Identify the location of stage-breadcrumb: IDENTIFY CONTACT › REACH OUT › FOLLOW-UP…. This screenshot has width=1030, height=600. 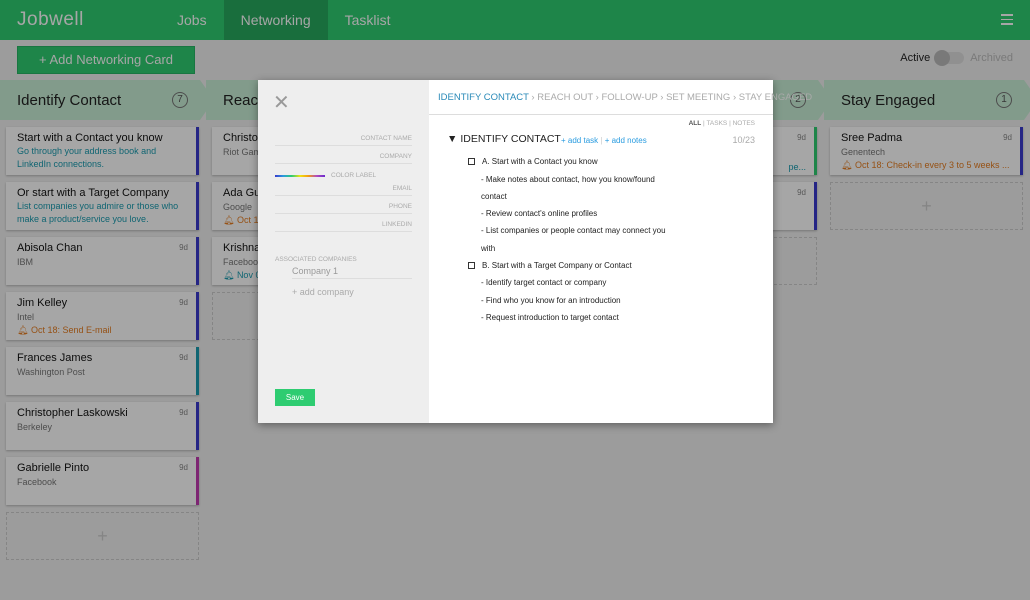
(625, 97).